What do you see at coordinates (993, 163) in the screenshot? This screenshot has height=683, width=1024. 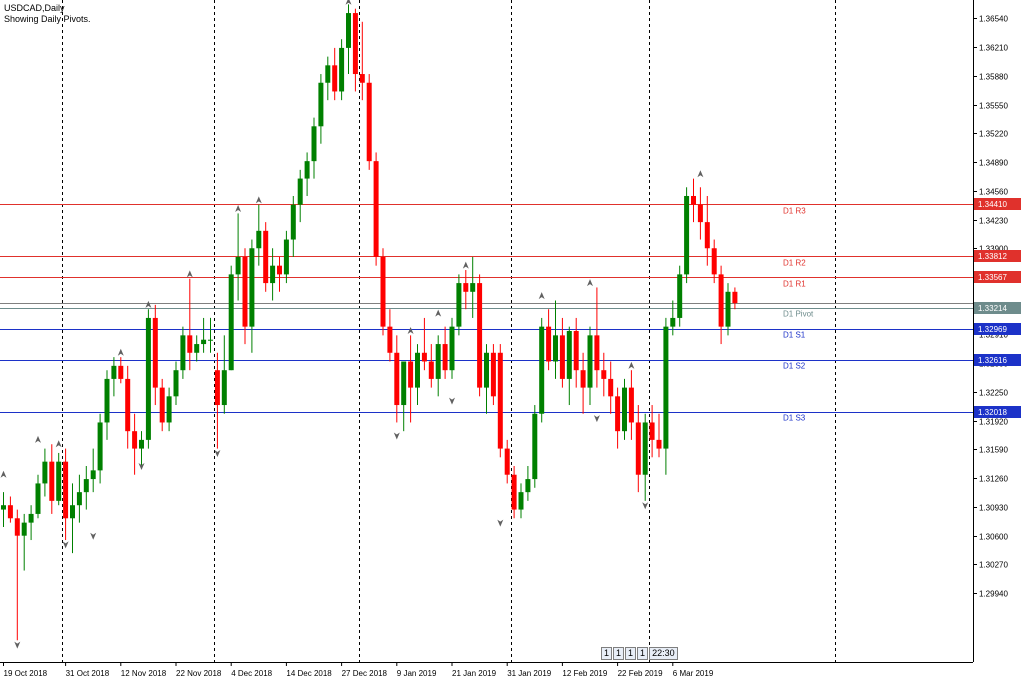 I see `price-tick-label: 1.34890` at bounding box center [993, 163].